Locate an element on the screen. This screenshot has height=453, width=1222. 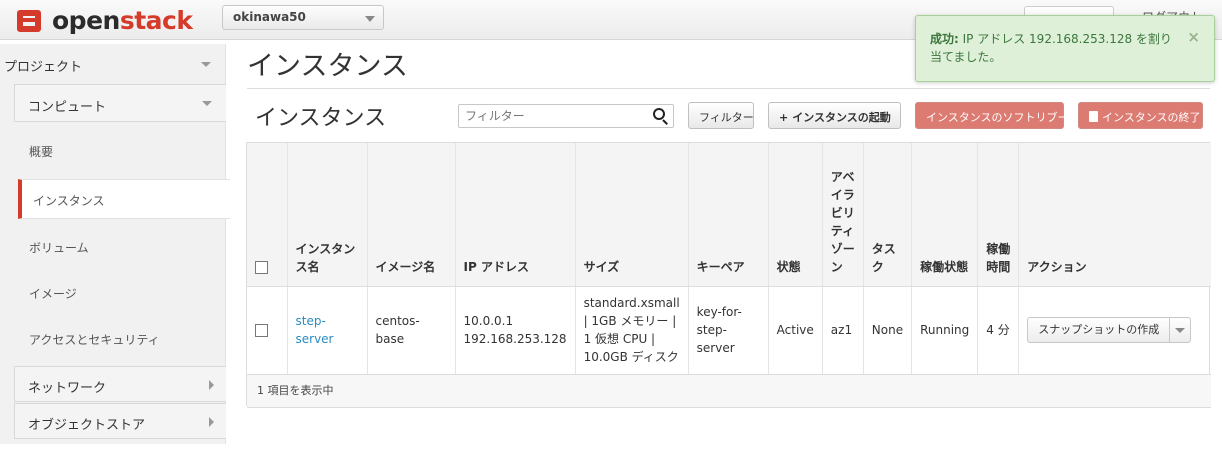
select-all-checkbox is located at coordinates (261, 267).